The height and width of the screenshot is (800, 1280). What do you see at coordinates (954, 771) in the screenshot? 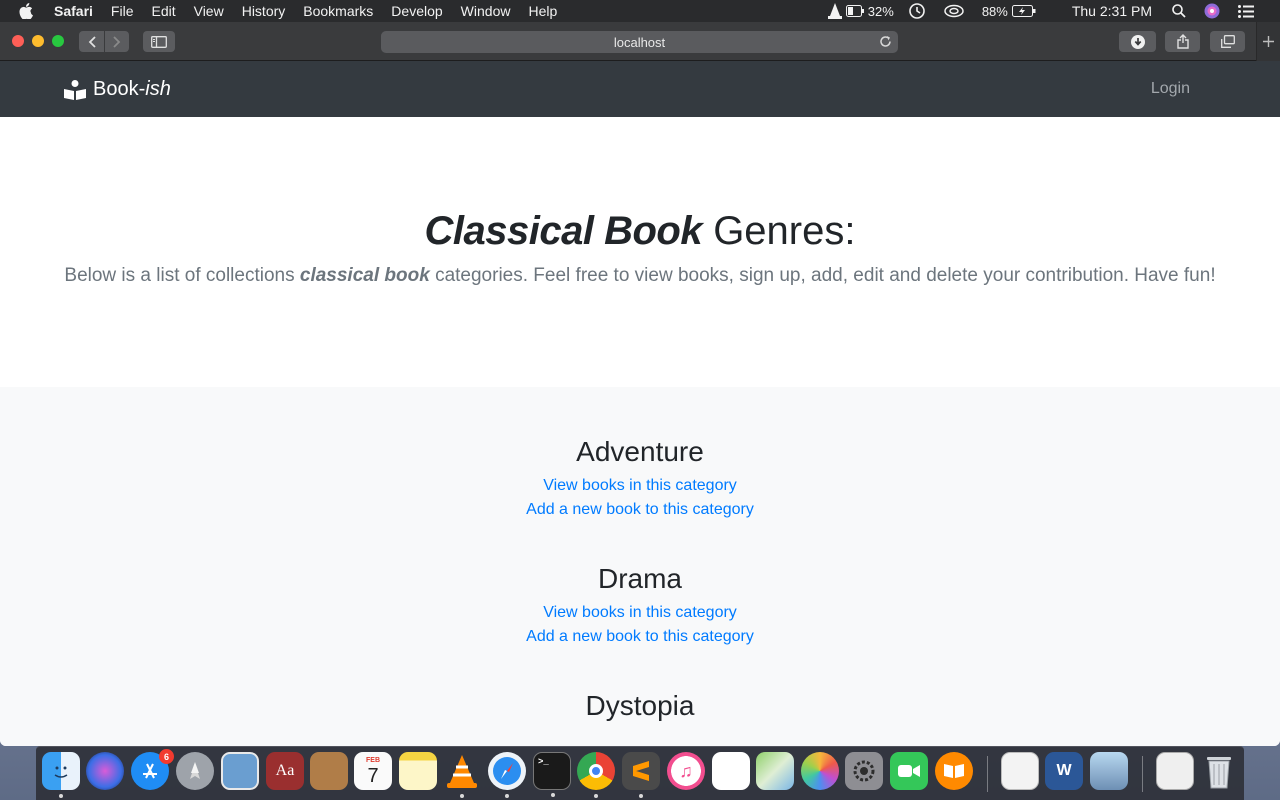
I see `ibooks-icon` at bounding box center [954, 771].